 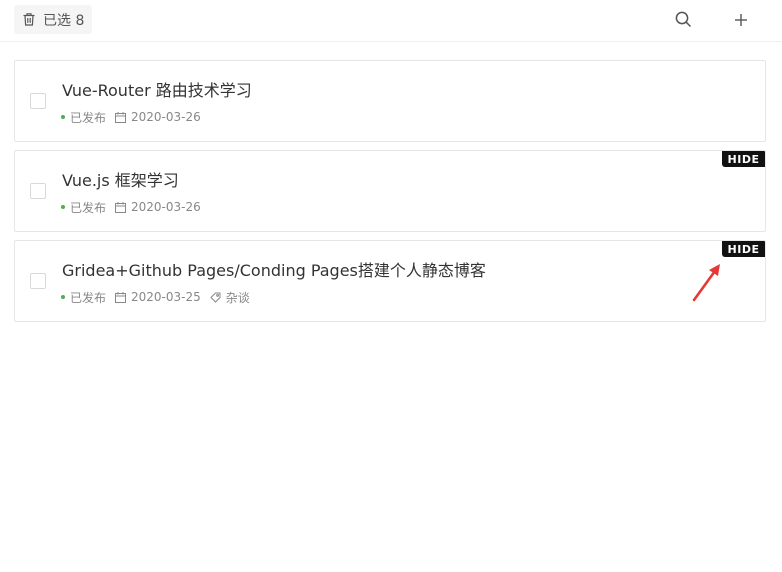 I want to click on post-card: HIDE Vue.js 框架学习 已发布 2020-03-26, so click(x=390, y=191).